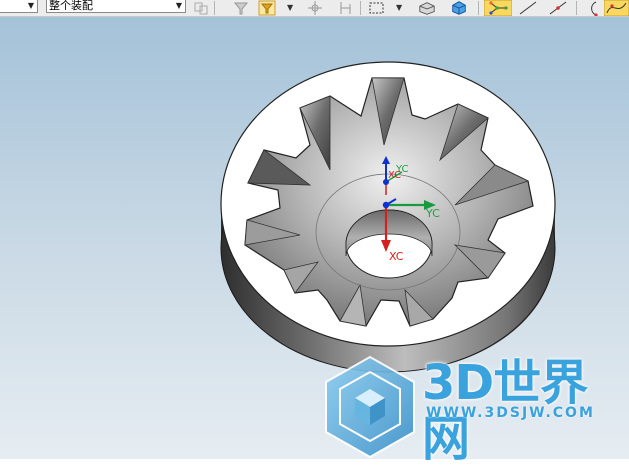  Describe the element at coordinates (616, 8) in the screenshot. I see `spline-point-icon` at that location.